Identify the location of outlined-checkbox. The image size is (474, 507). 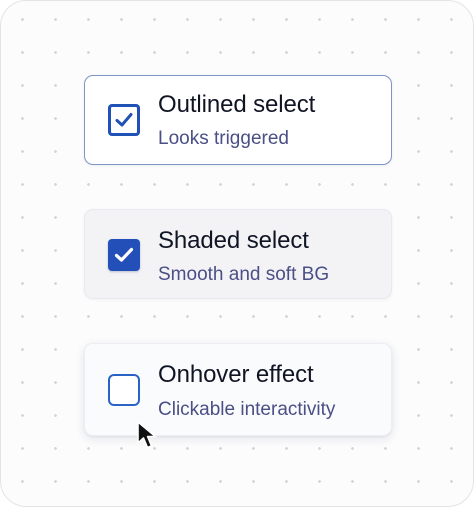
(124, 120).